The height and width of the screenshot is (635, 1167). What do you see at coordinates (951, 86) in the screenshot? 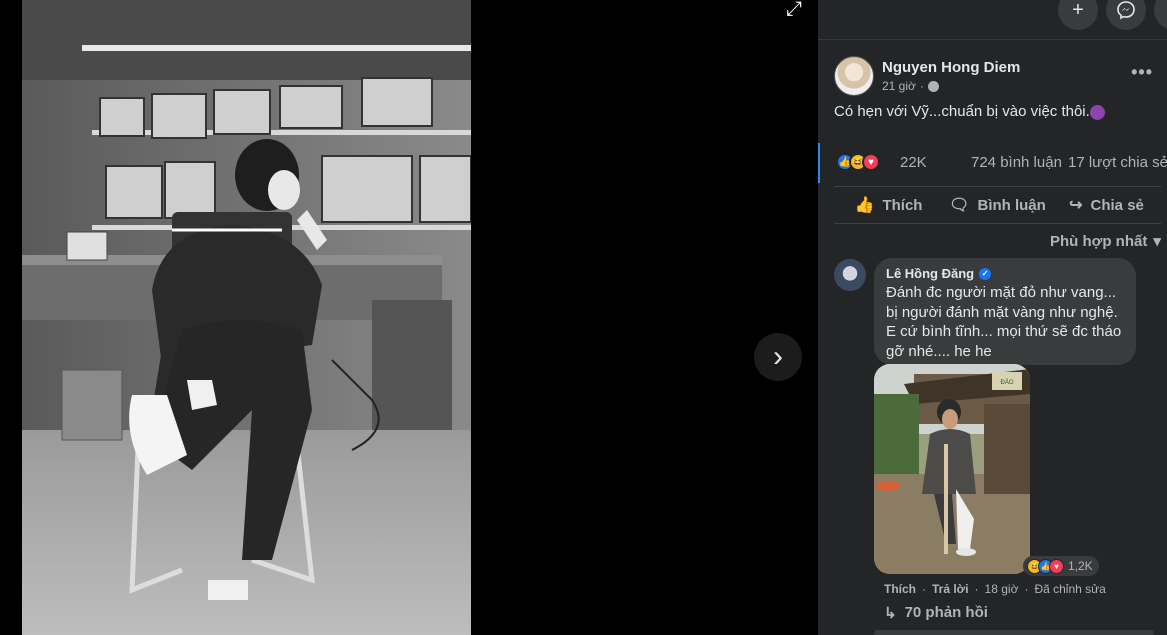
I see `post-time-row: 21 giờ ·` at bounding box center [951, 86].